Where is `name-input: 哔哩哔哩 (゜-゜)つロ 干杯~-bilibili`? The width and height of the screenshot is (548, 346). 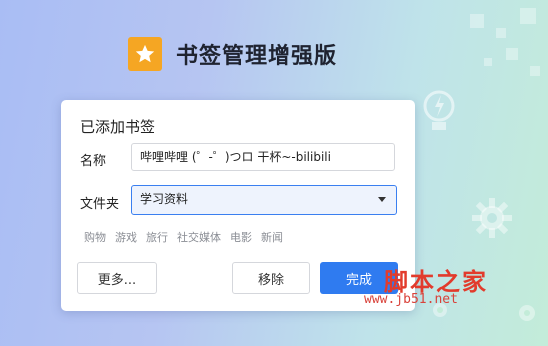
name-input: 哔哩哔哩 (゜-゜)つロ 干杯~-bilibili is located at coordinates (263, 157).